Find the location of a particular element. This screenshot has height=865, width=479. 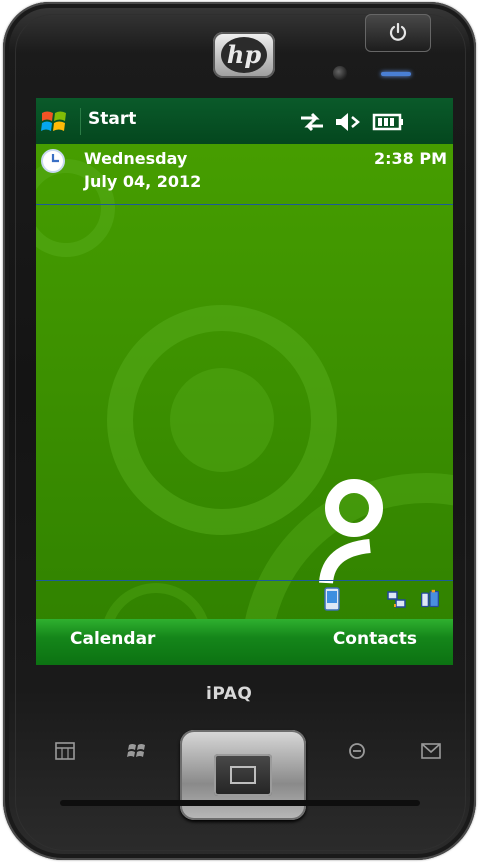

hp-logo-text: hp is located at coordinates (244, 55).